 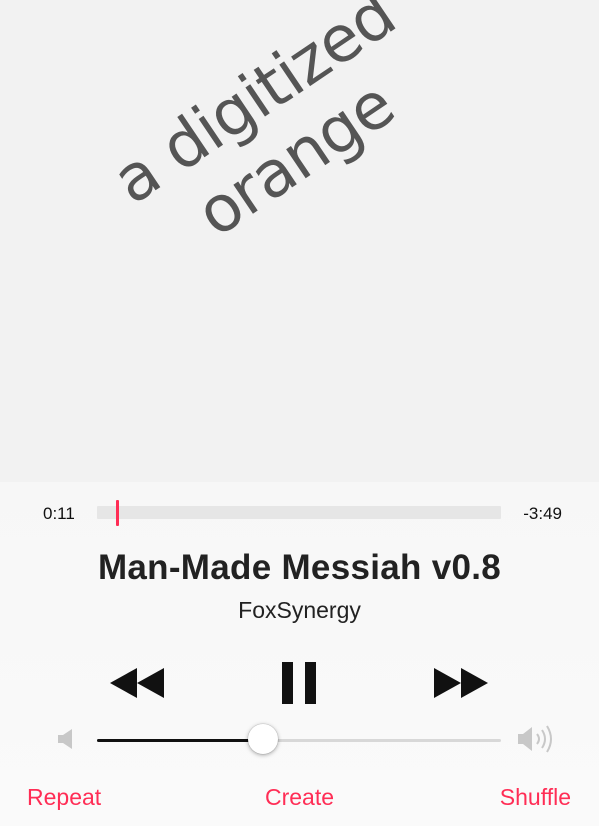 I want to click on volume-fill, so click(x=180, y=740).